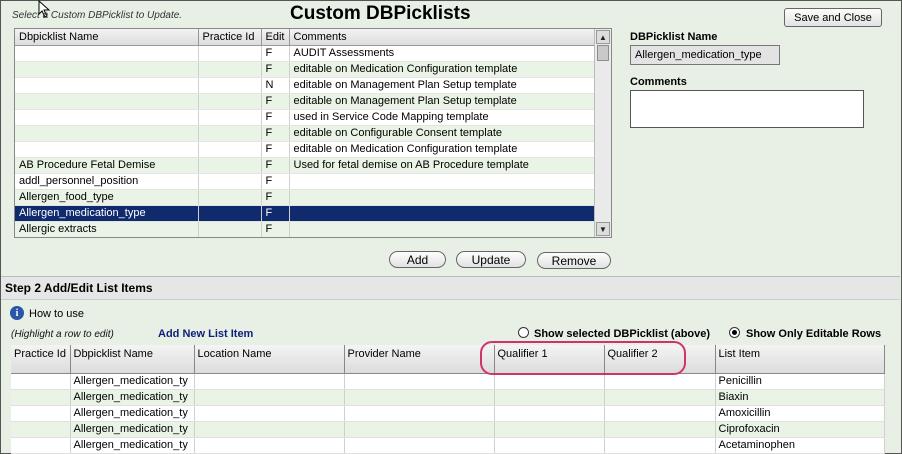 Image resolution: width=902 pixels, height=454 pixels. I want to click on update-button: Update, so click(491, 259).